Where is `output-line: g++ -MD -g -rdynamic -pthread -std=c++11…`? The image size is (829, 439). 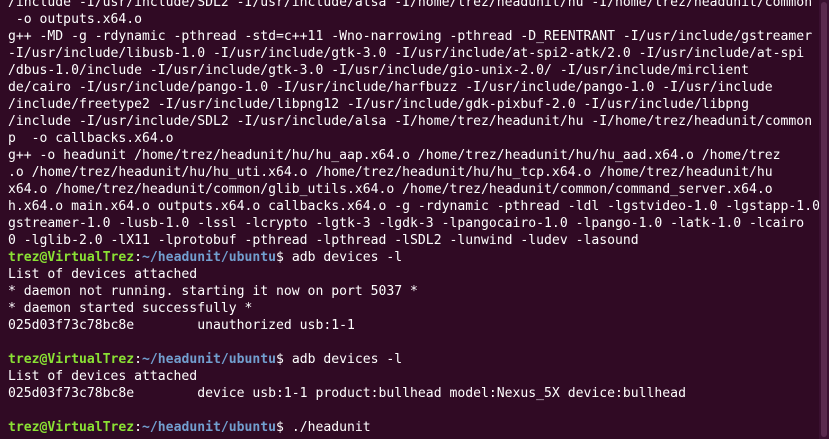 output-line: g++ -MD -g -rdynamic -pthread -std=c++11… is located at coordinates (410, 36).